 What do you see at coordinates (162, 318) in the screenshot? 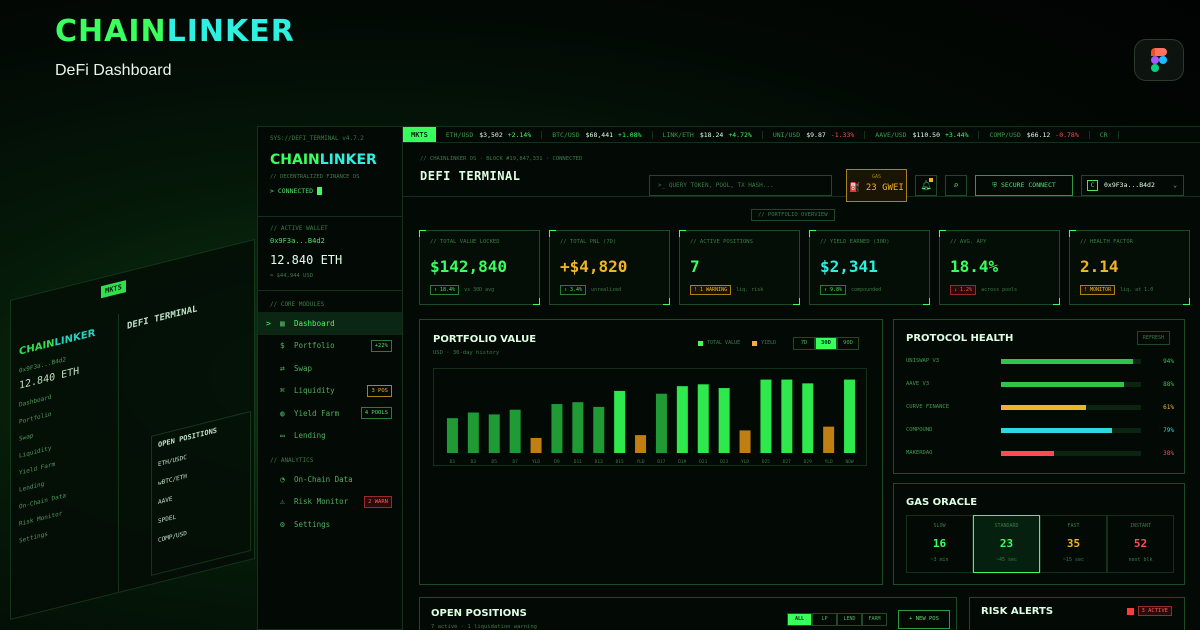
I see `preview-title: DEFI TERMINAL` at bounding box center [162, 318].